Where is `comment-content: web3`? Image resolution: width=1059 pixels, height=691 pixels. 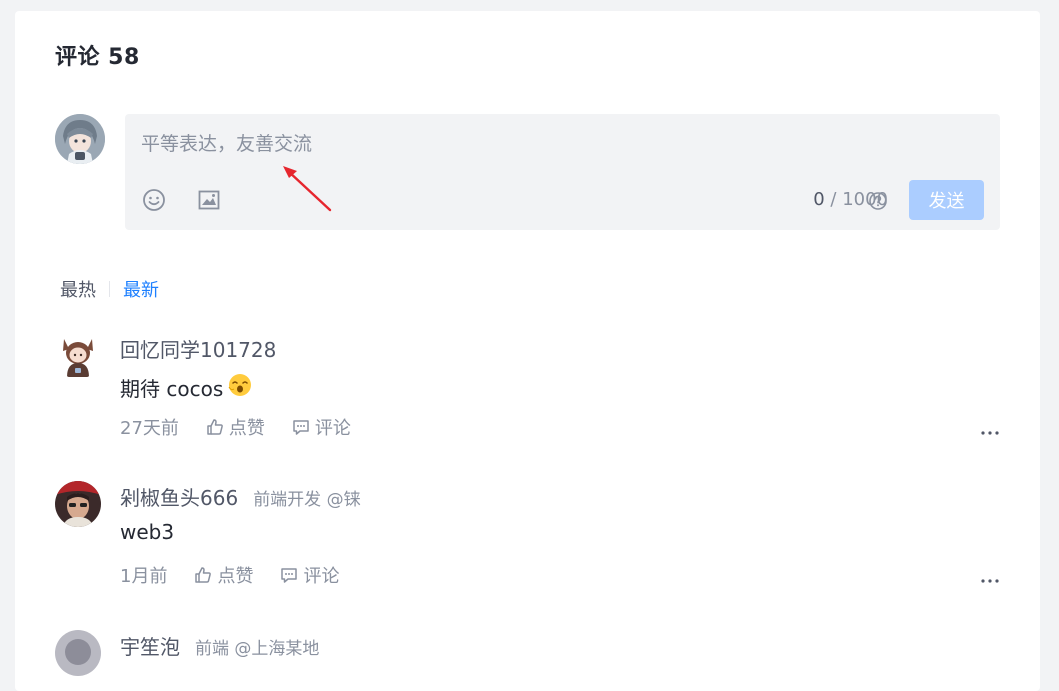
comment-content: web3 is located at coordinates (147, 532).